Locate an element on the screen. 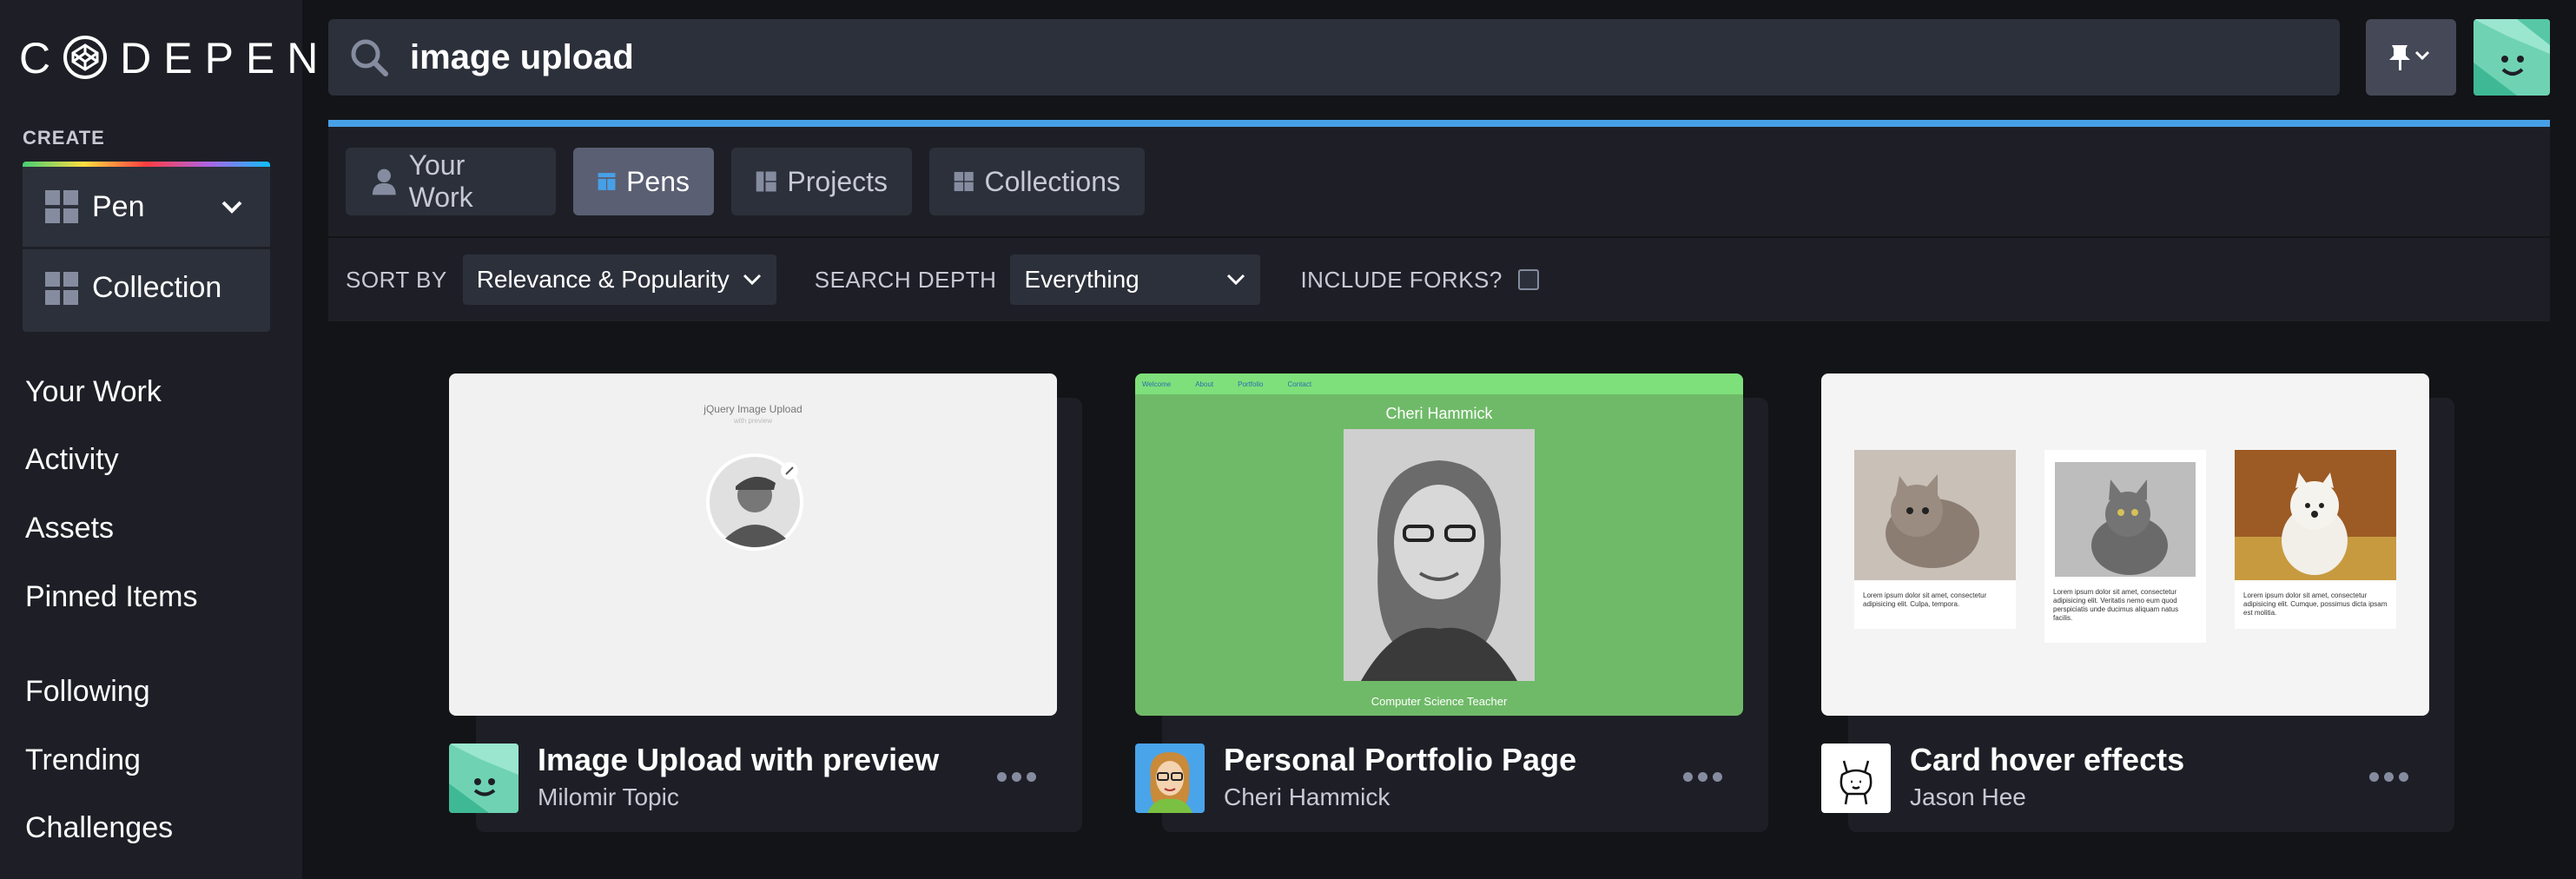  preview-profile-photo is located at coordinates (754, 502).